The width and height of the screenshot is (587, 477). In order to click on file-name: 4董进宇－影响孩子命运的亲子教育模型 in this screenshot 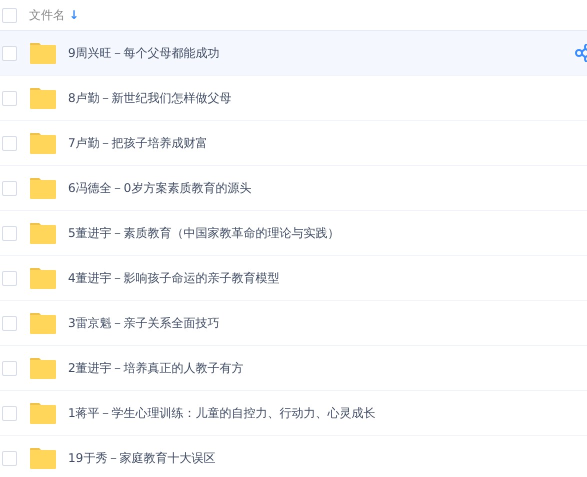, I will do `click(174, 278)`.